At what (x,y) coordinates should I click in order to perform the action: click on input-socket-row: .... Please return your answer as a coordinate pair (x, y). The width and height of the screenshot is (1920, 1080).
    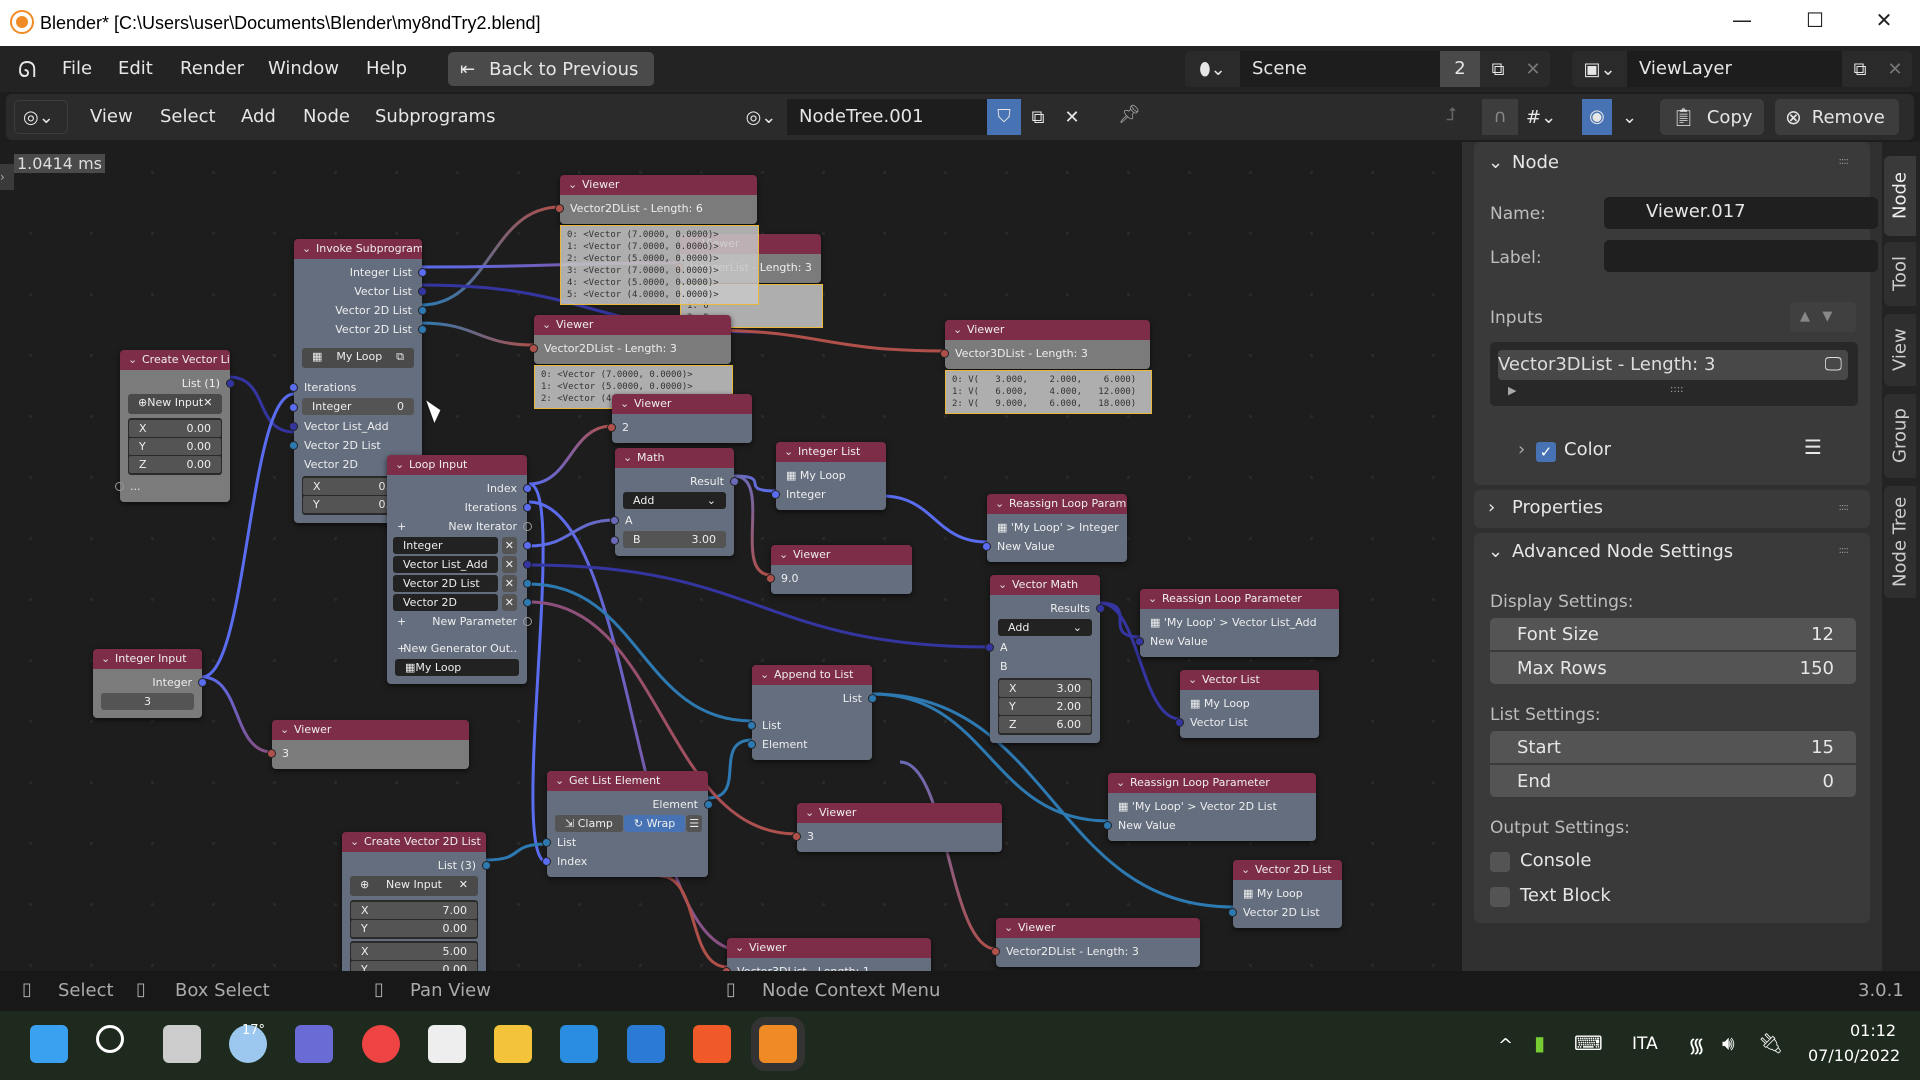
    Looking at the image, I should click on (172, 486).